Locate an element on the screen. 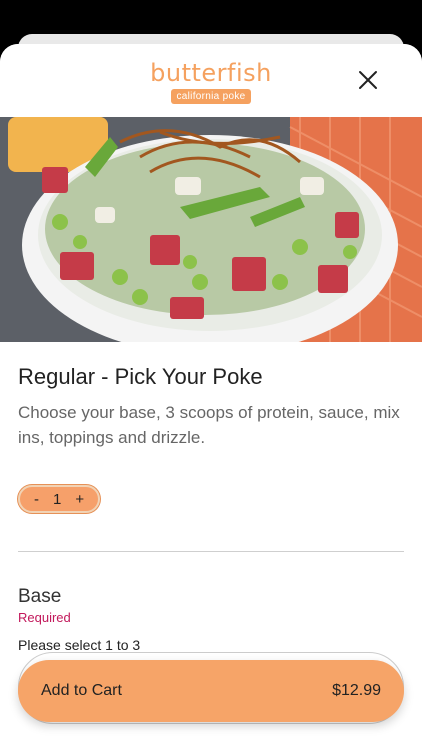 The image size is (422, 750). close-button is located at coordinates (368, 80).